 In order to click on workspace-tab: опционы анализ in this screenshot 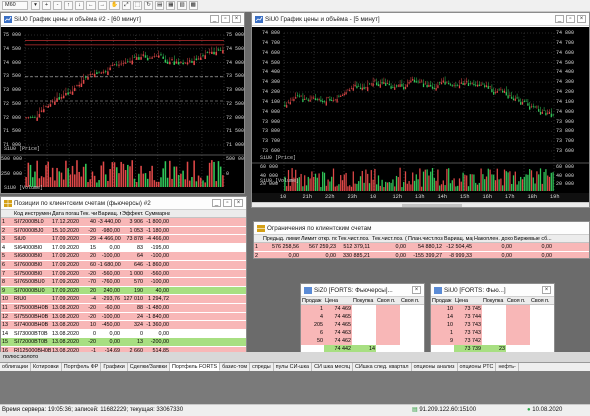, I will do `click(435, 367)`.